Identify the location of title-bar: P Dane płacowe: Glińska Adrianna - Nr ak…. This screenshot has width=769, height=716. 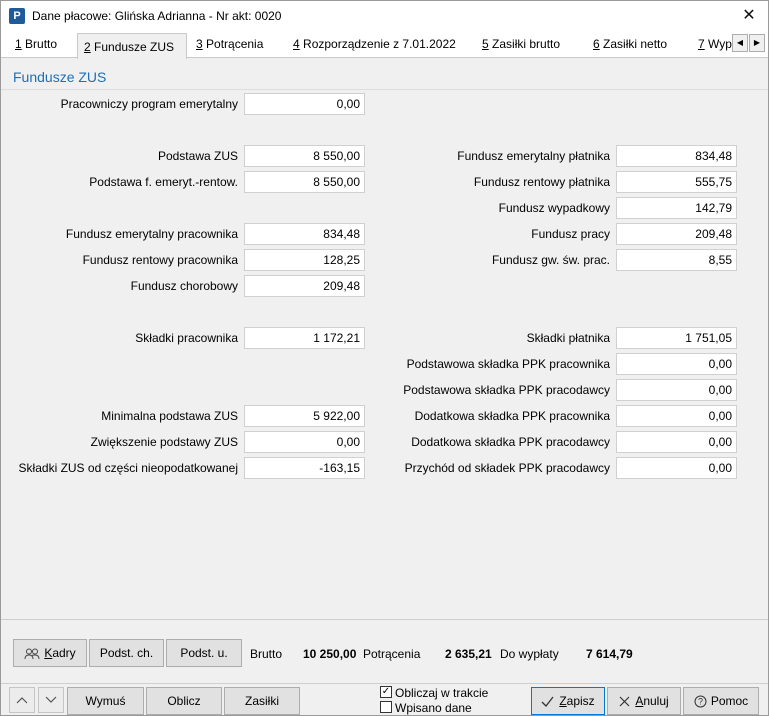
(384, 16).